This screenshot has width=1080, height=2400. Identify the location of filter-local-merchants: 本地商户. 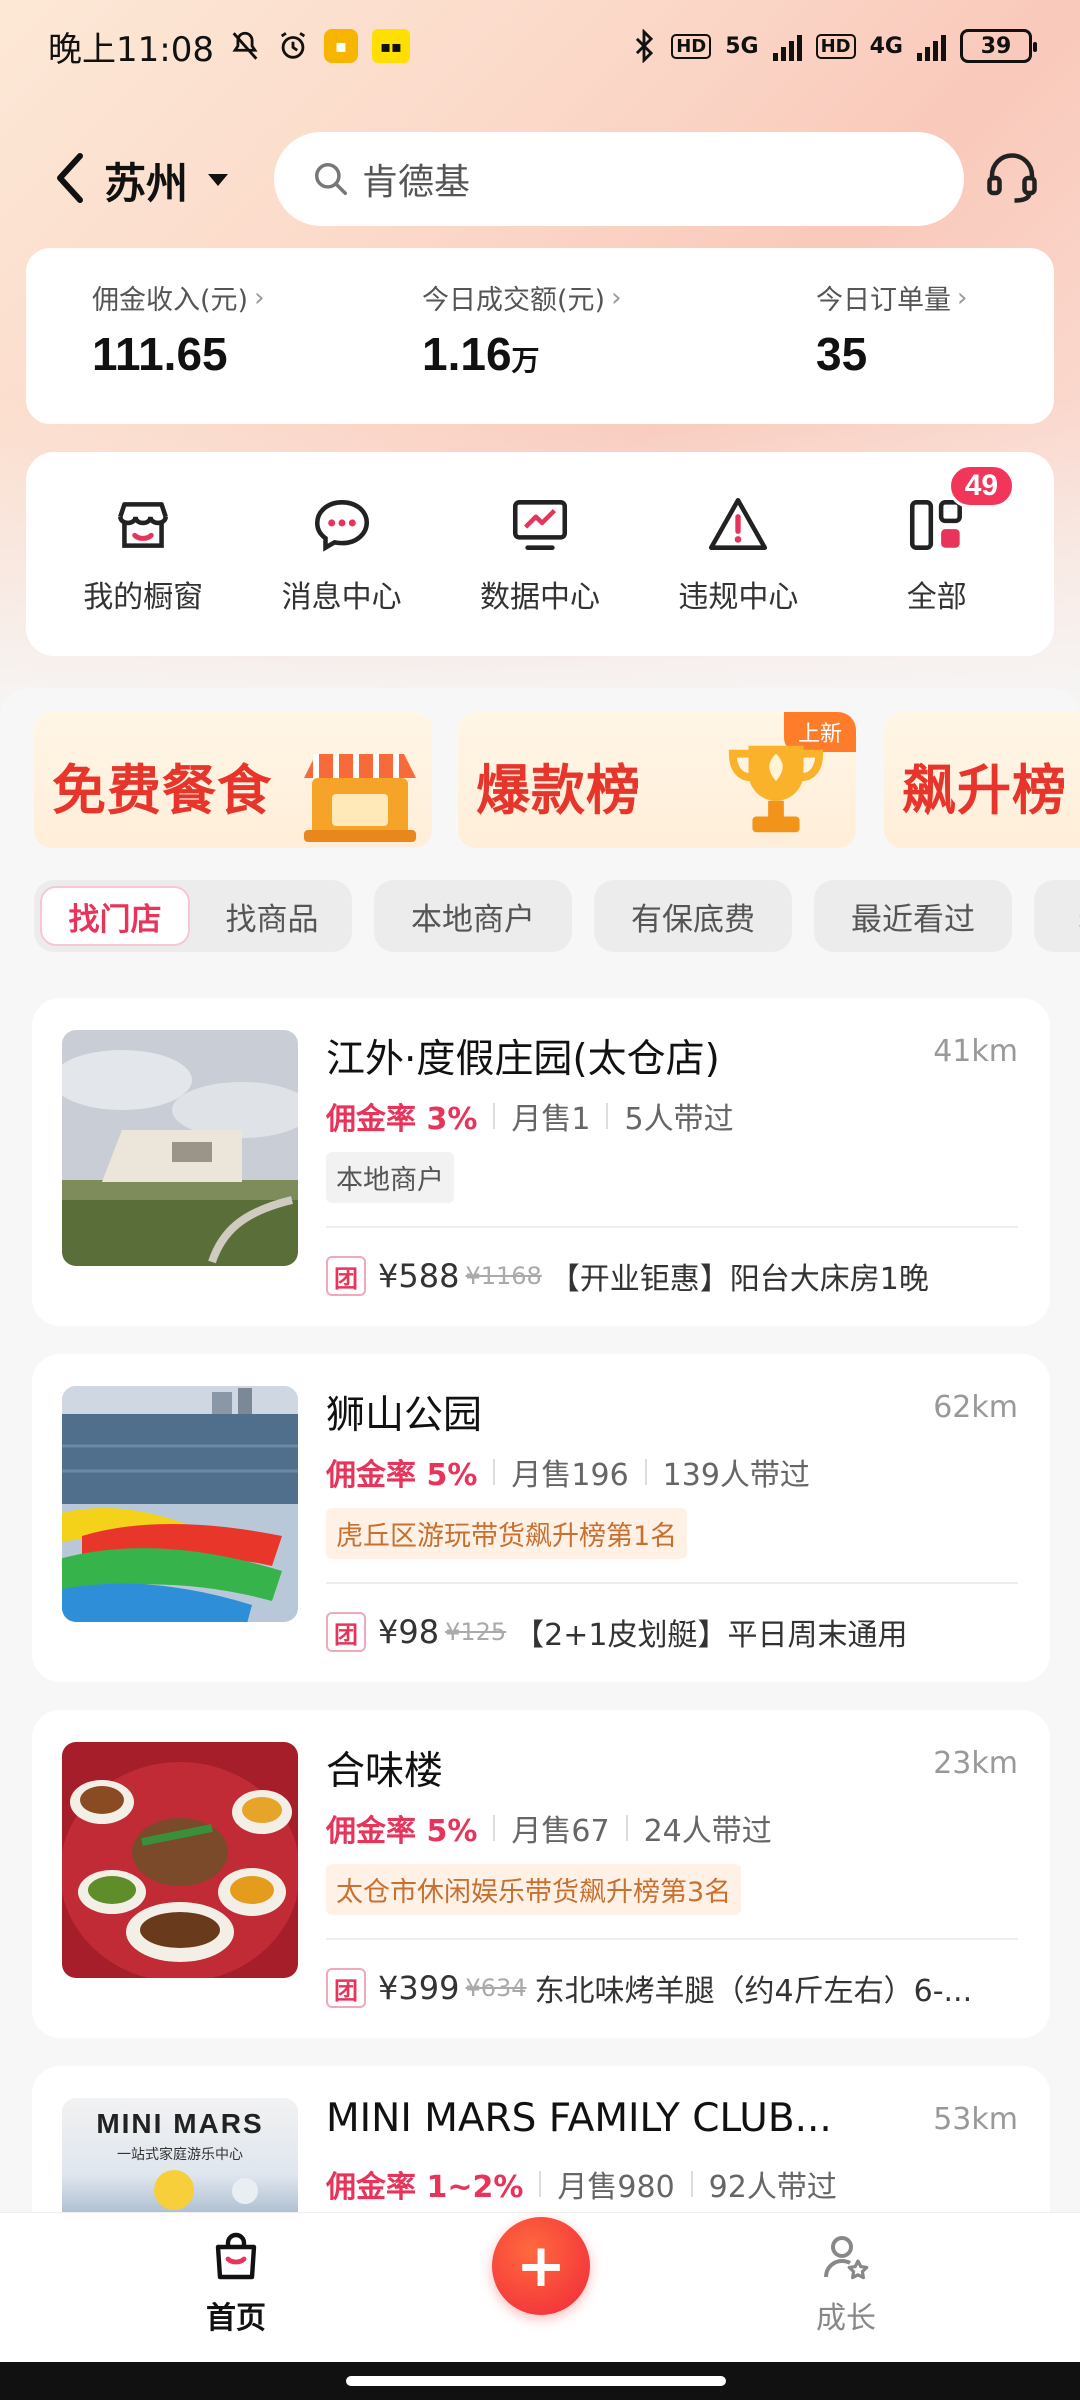
(473, 916).